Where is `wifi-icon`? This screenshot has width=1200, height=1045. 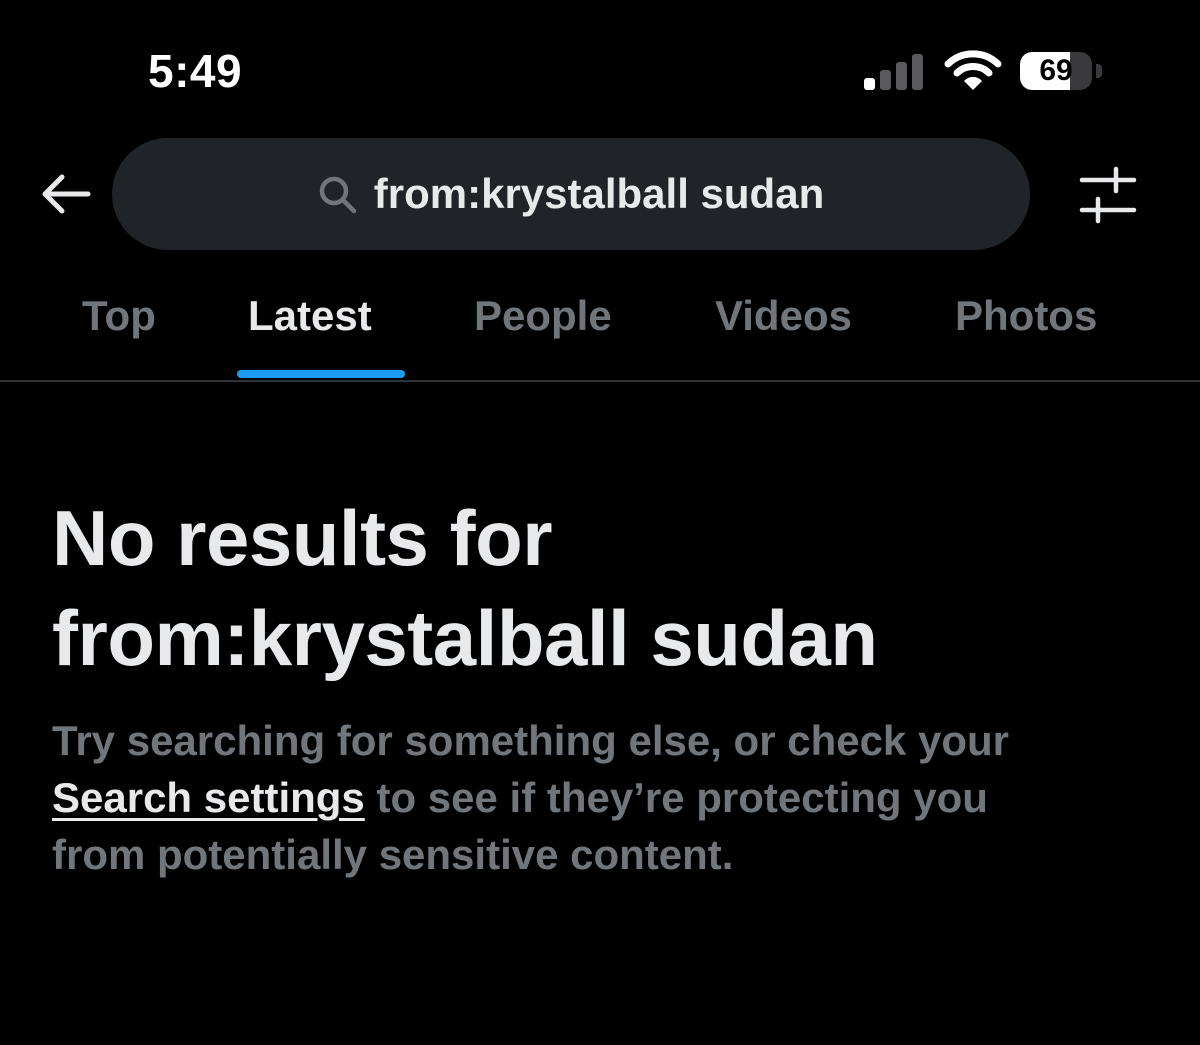
wifi-icon is located at coordinates (973, 70).